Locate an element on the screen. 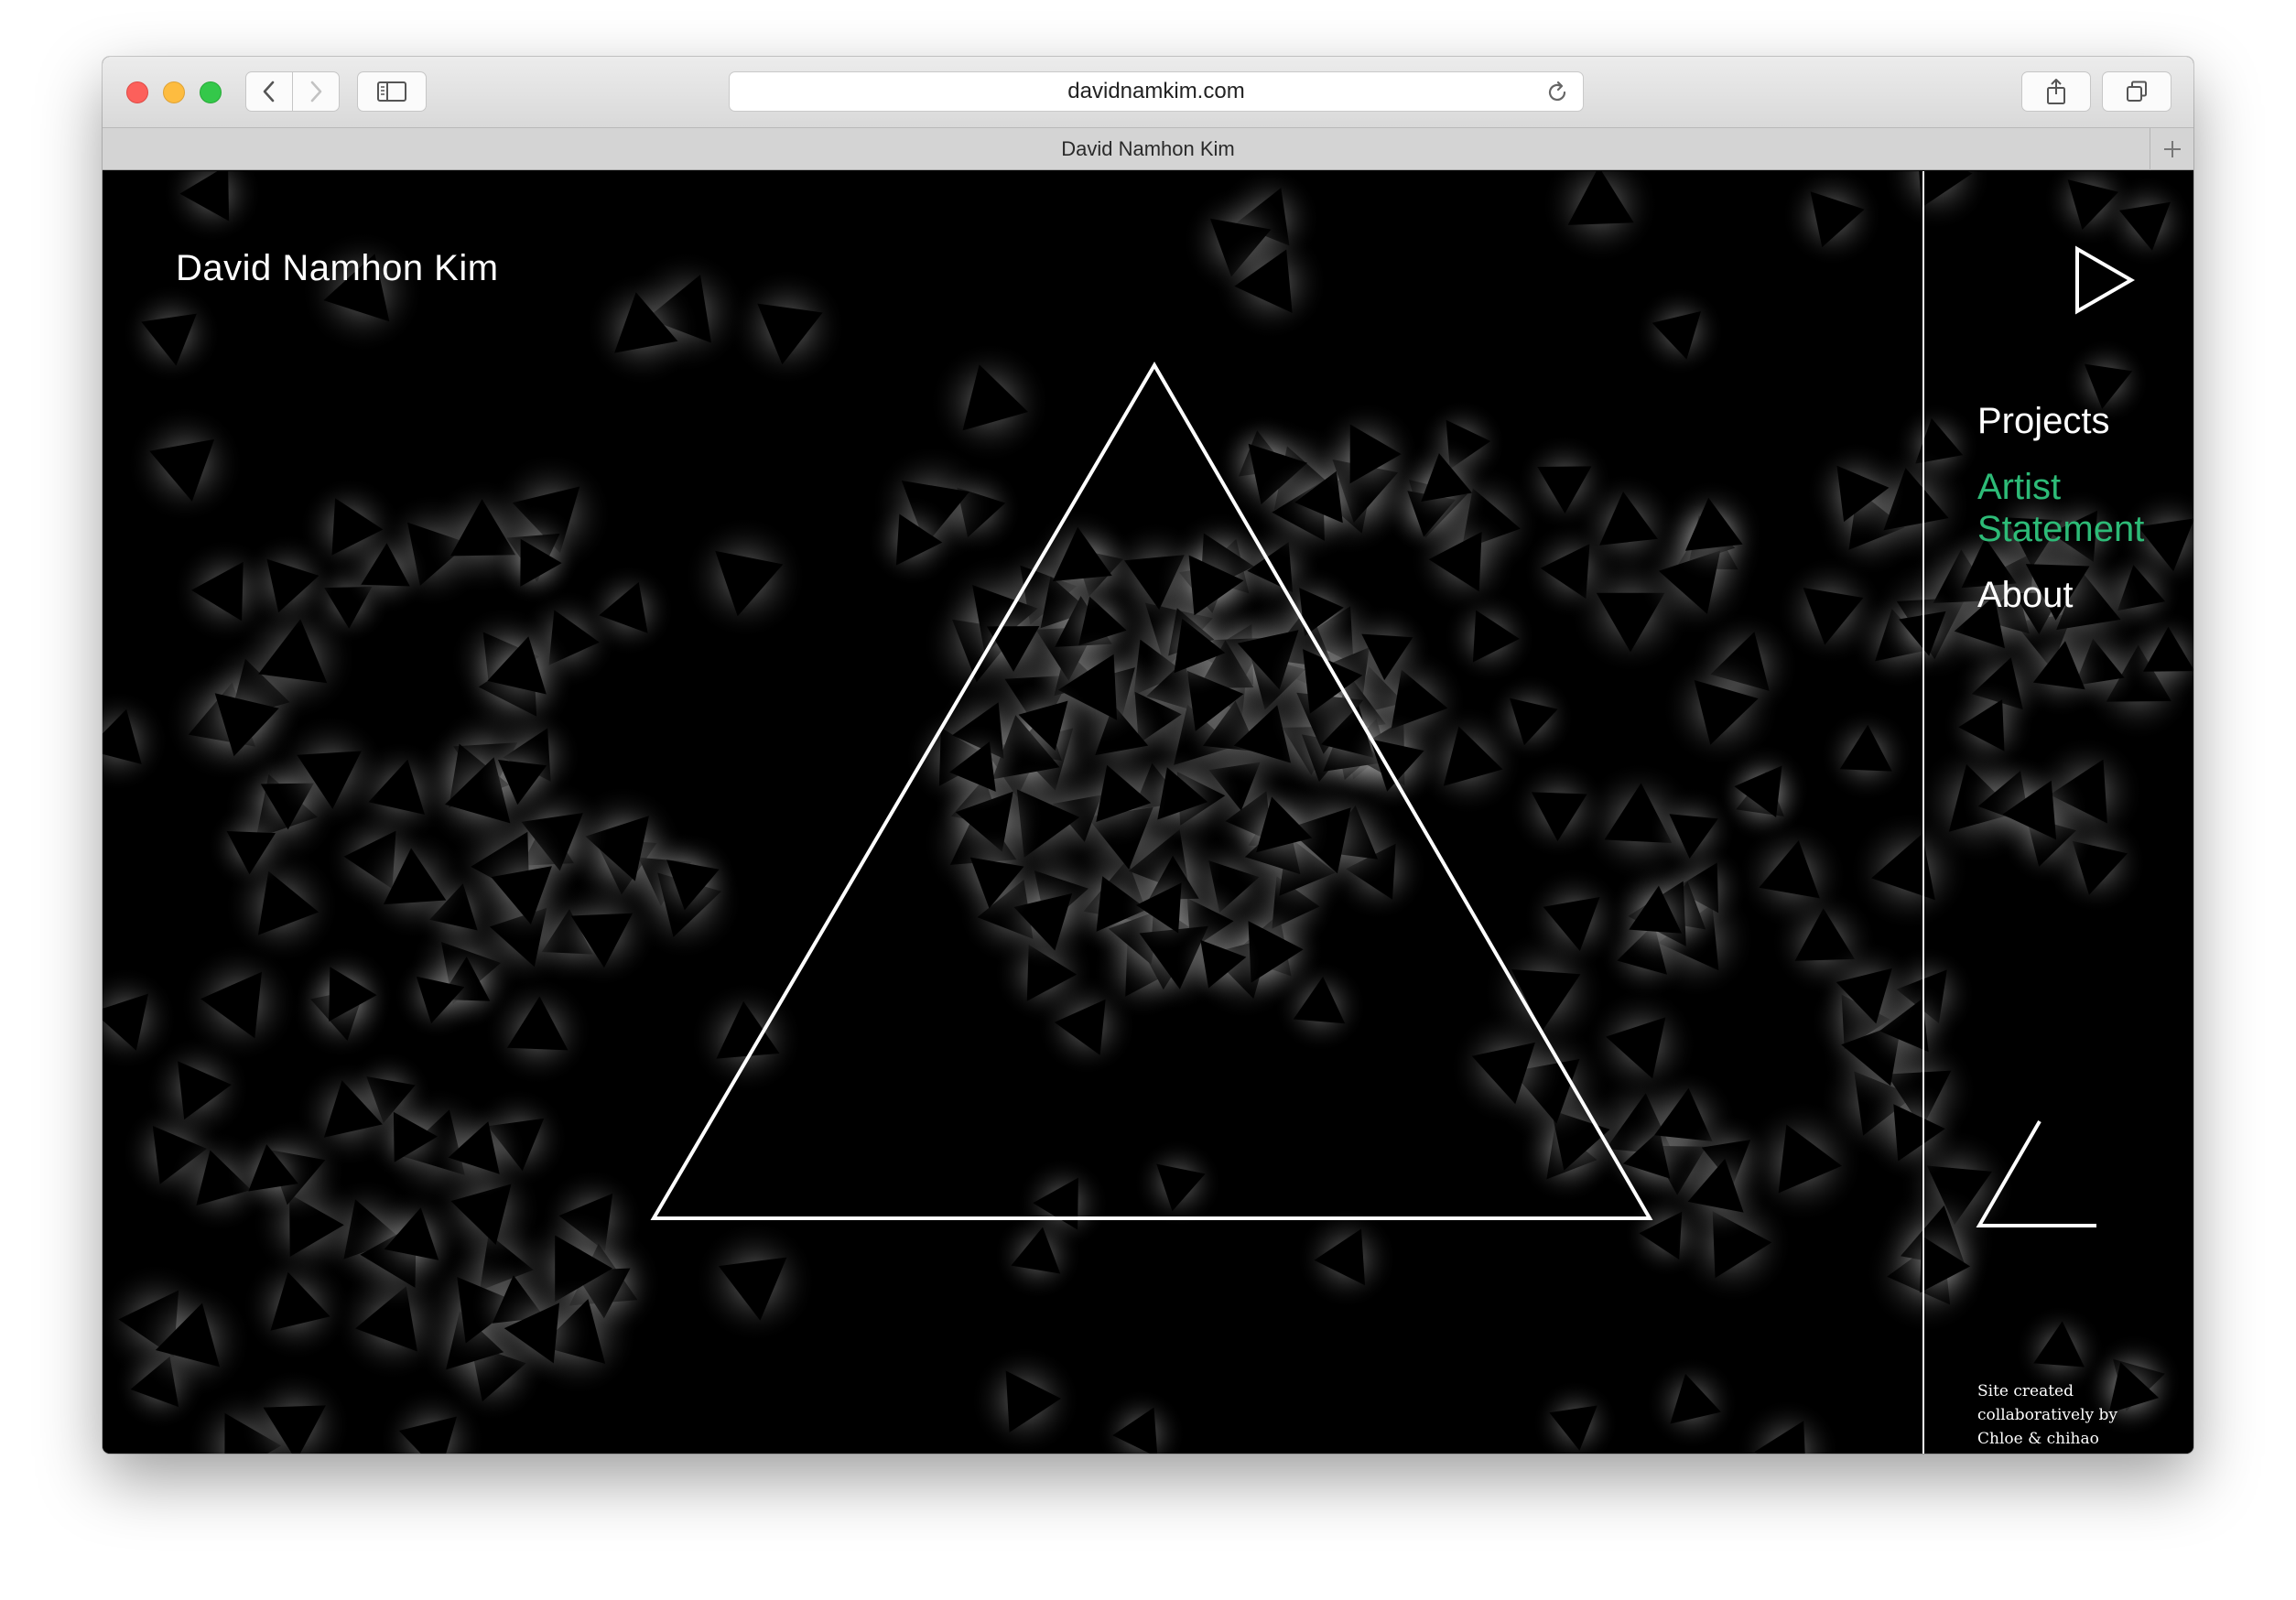 This screenshot has width=2296, height=1600. tab-bar: David Namhon Kim is located at coordinates (1148, 149).